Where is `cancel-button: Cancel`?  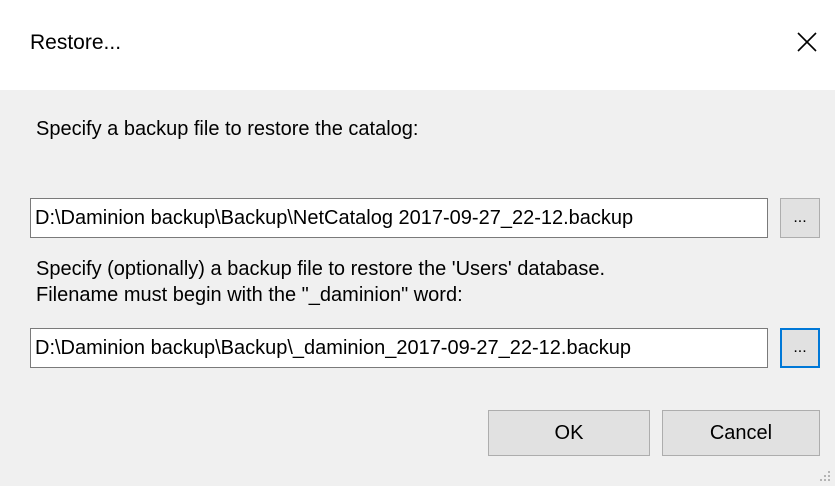 cancel-button: Cancel is located at coordinates (741, 433).